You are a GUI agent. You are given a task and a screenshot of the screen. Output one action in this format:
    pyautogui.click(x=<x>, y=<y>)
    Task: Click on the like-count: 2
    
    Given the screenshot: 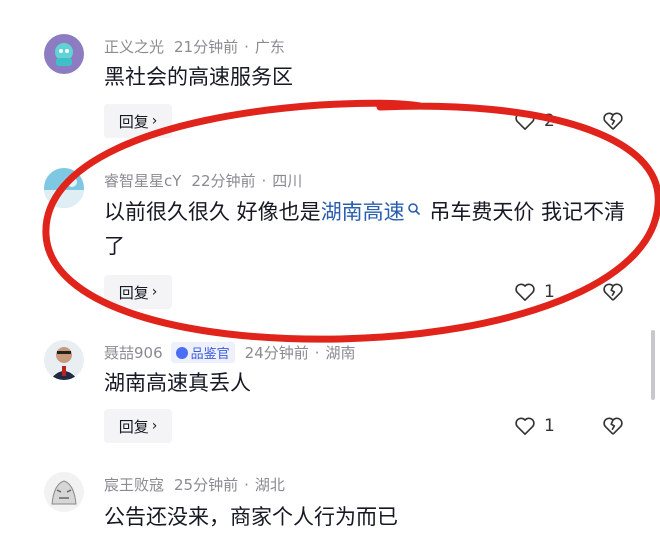 What is the action you would take?
    pyautogui.click(x=549, y=121)
    